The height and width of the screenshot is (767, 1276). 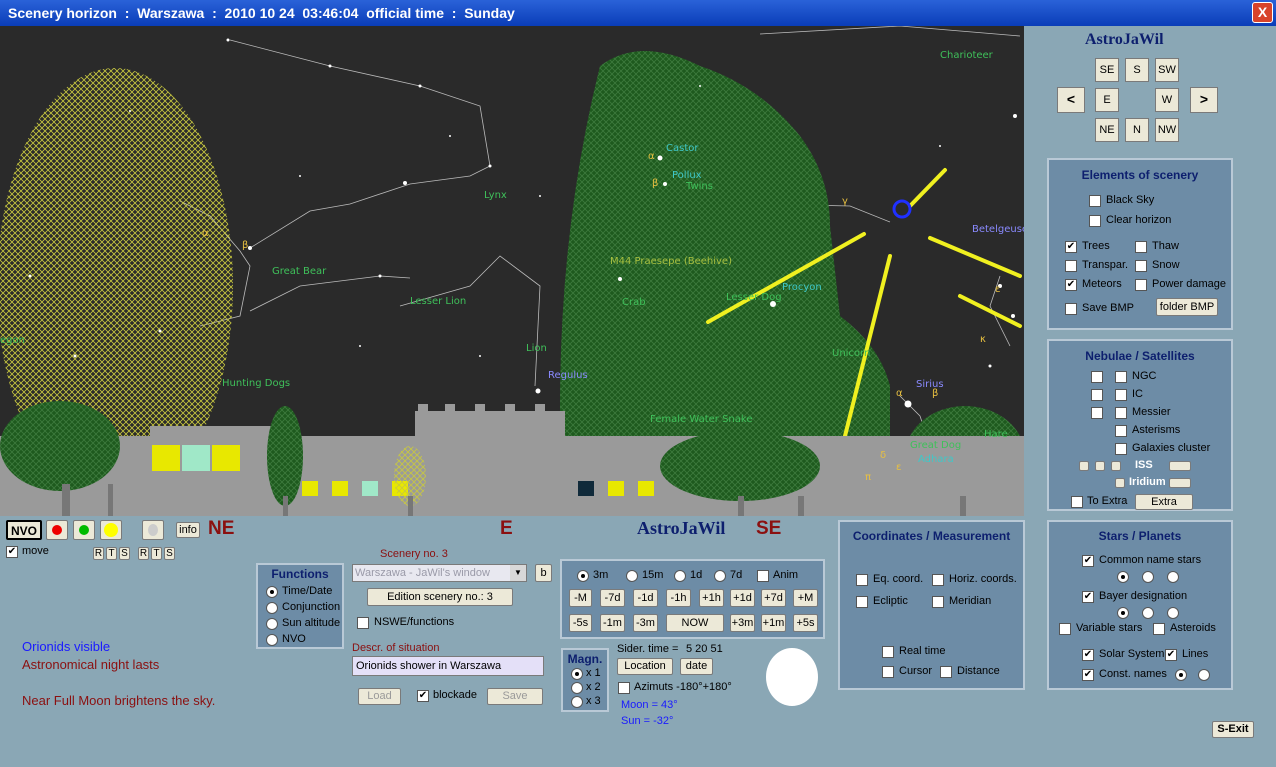 I want to click on time-plus-1d: +1d, so click(x=742, y=598).